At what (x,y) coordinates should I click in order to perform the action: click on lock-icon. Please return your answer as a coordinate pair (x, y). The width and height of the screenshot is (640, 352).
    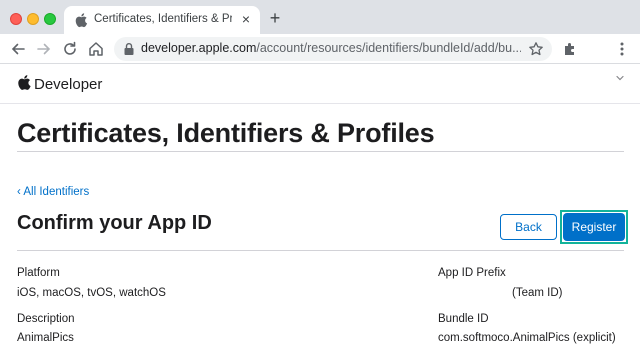
    Looking at the image, I should click on (129, 49).